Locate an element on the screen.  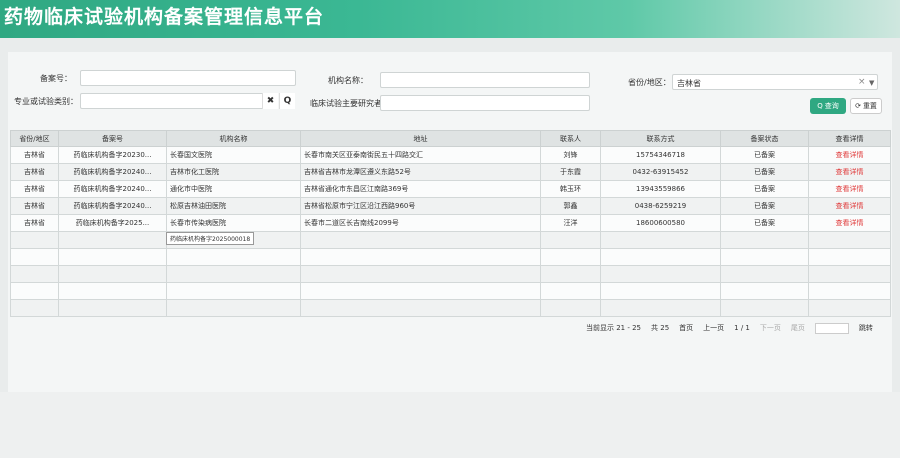
org-name-input is located at coordinates (485, 80).